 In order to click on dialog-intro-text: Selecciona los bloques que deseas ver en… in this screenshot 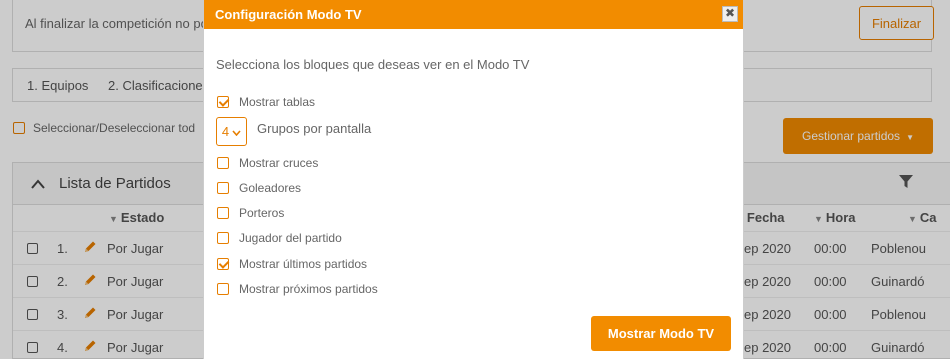, I will do `click(373, 64)`.